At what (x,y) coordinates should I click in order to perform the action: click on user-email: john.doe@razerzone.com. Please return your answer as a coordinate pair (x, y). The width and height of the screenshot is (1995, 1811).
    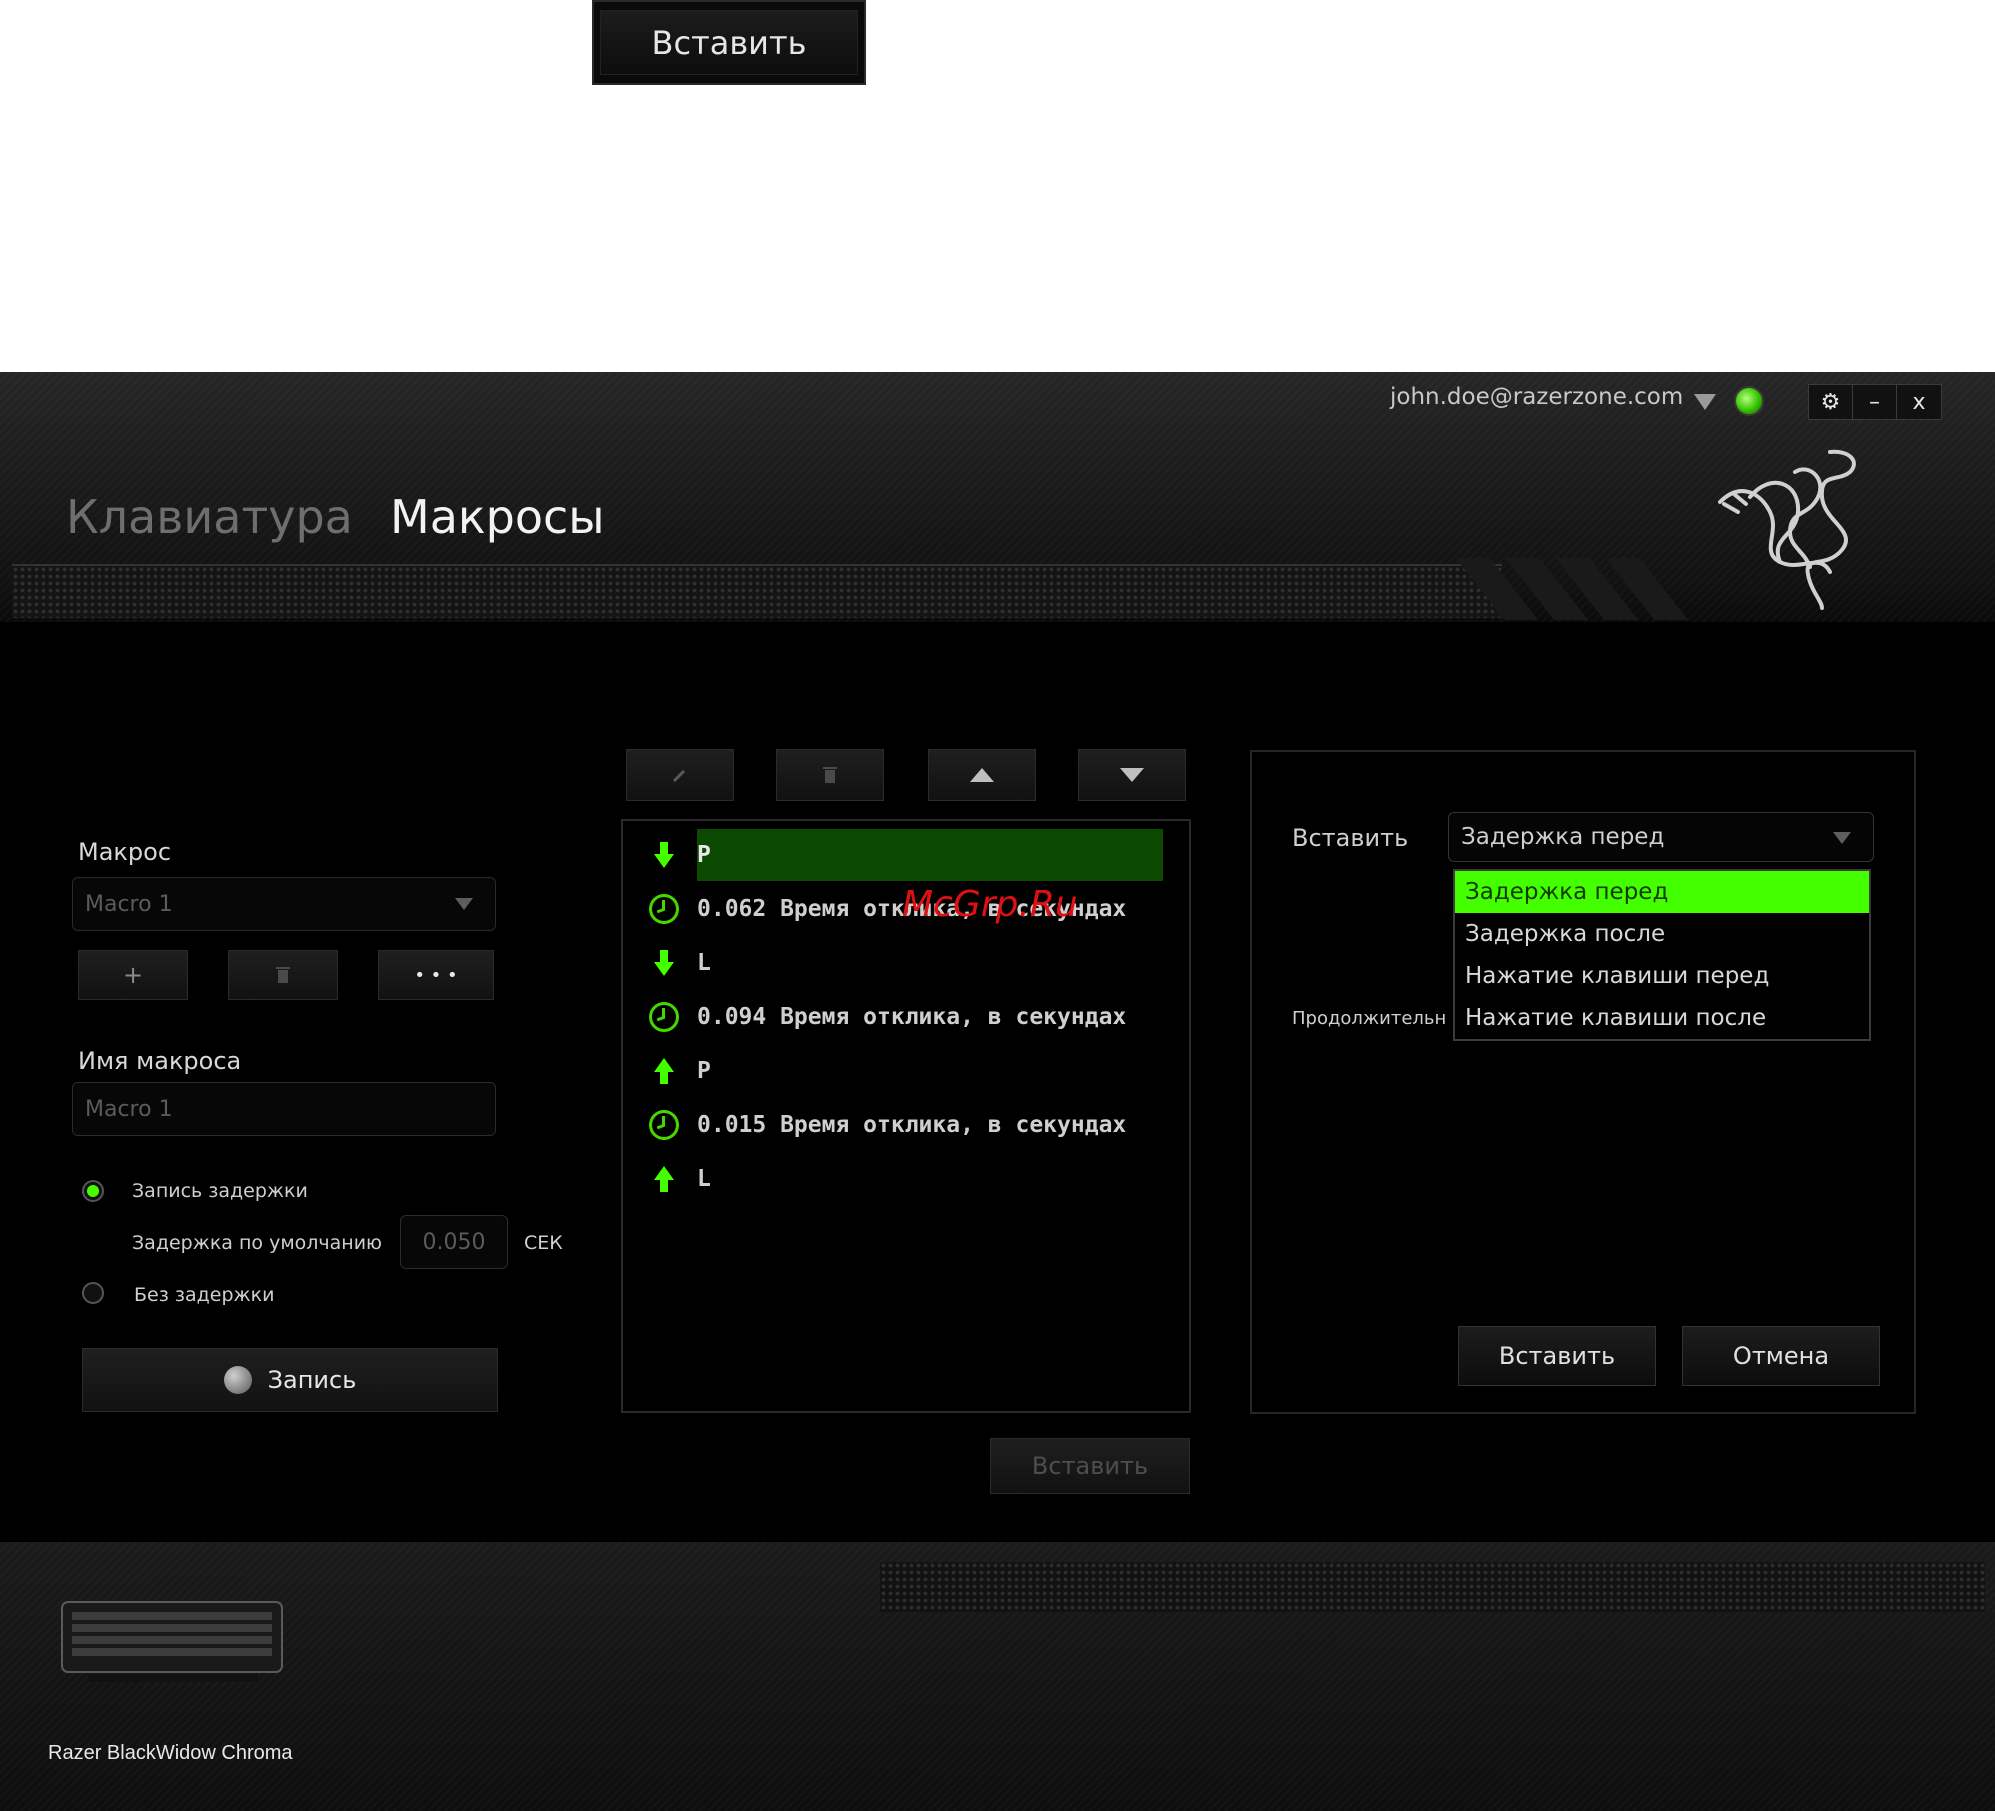
    Looking at the image, I should click on (1536, 397).